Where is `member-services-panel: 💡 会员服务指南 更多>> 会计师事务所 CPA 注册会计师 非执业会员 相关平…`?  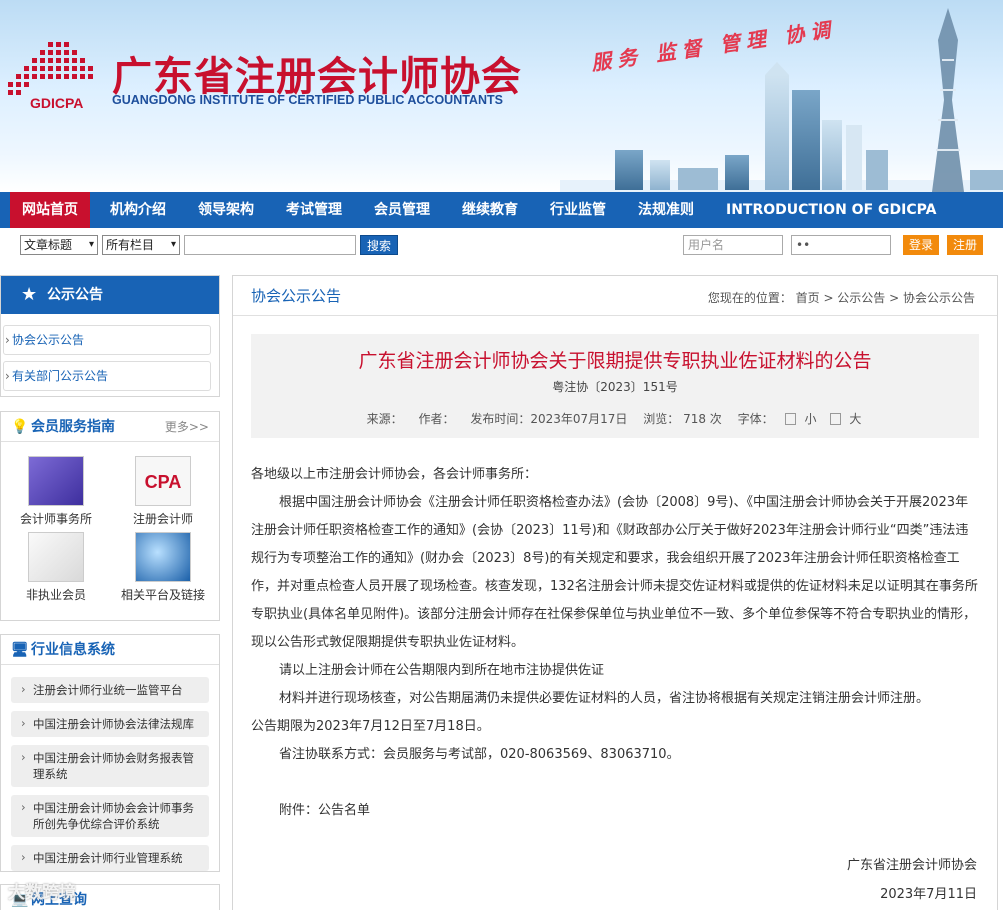 member-services-panel: 💡 会员服务指南 更多>> 会计师事务所 CPA 注册会计师 非执业会员 相关平… is located at coordinates (110, 516).